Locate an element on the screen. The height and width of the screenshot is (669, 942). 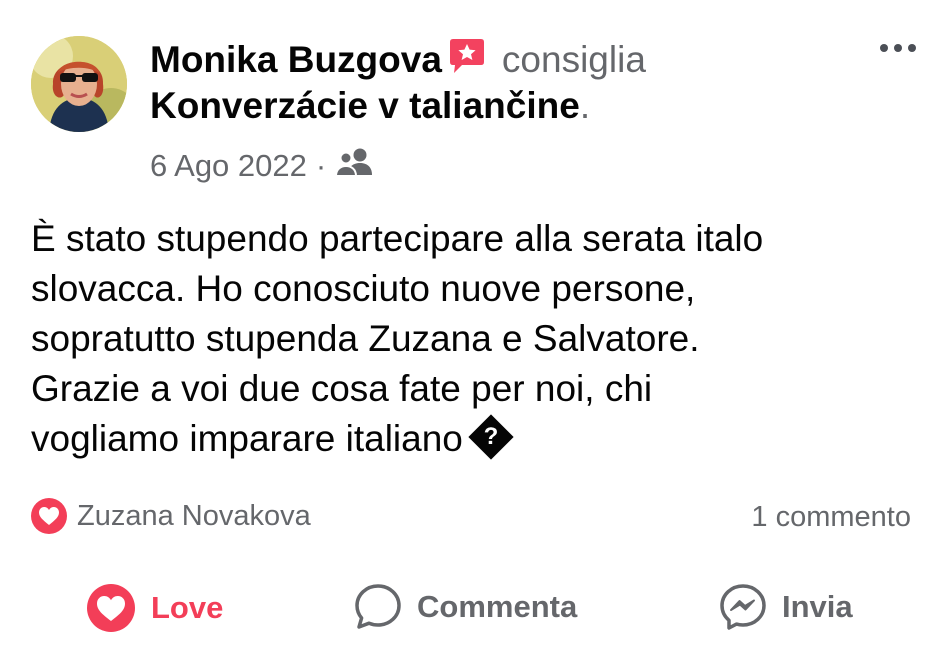
post-meta: 6 Ago 2022 · is located at coordinates (261, 166).